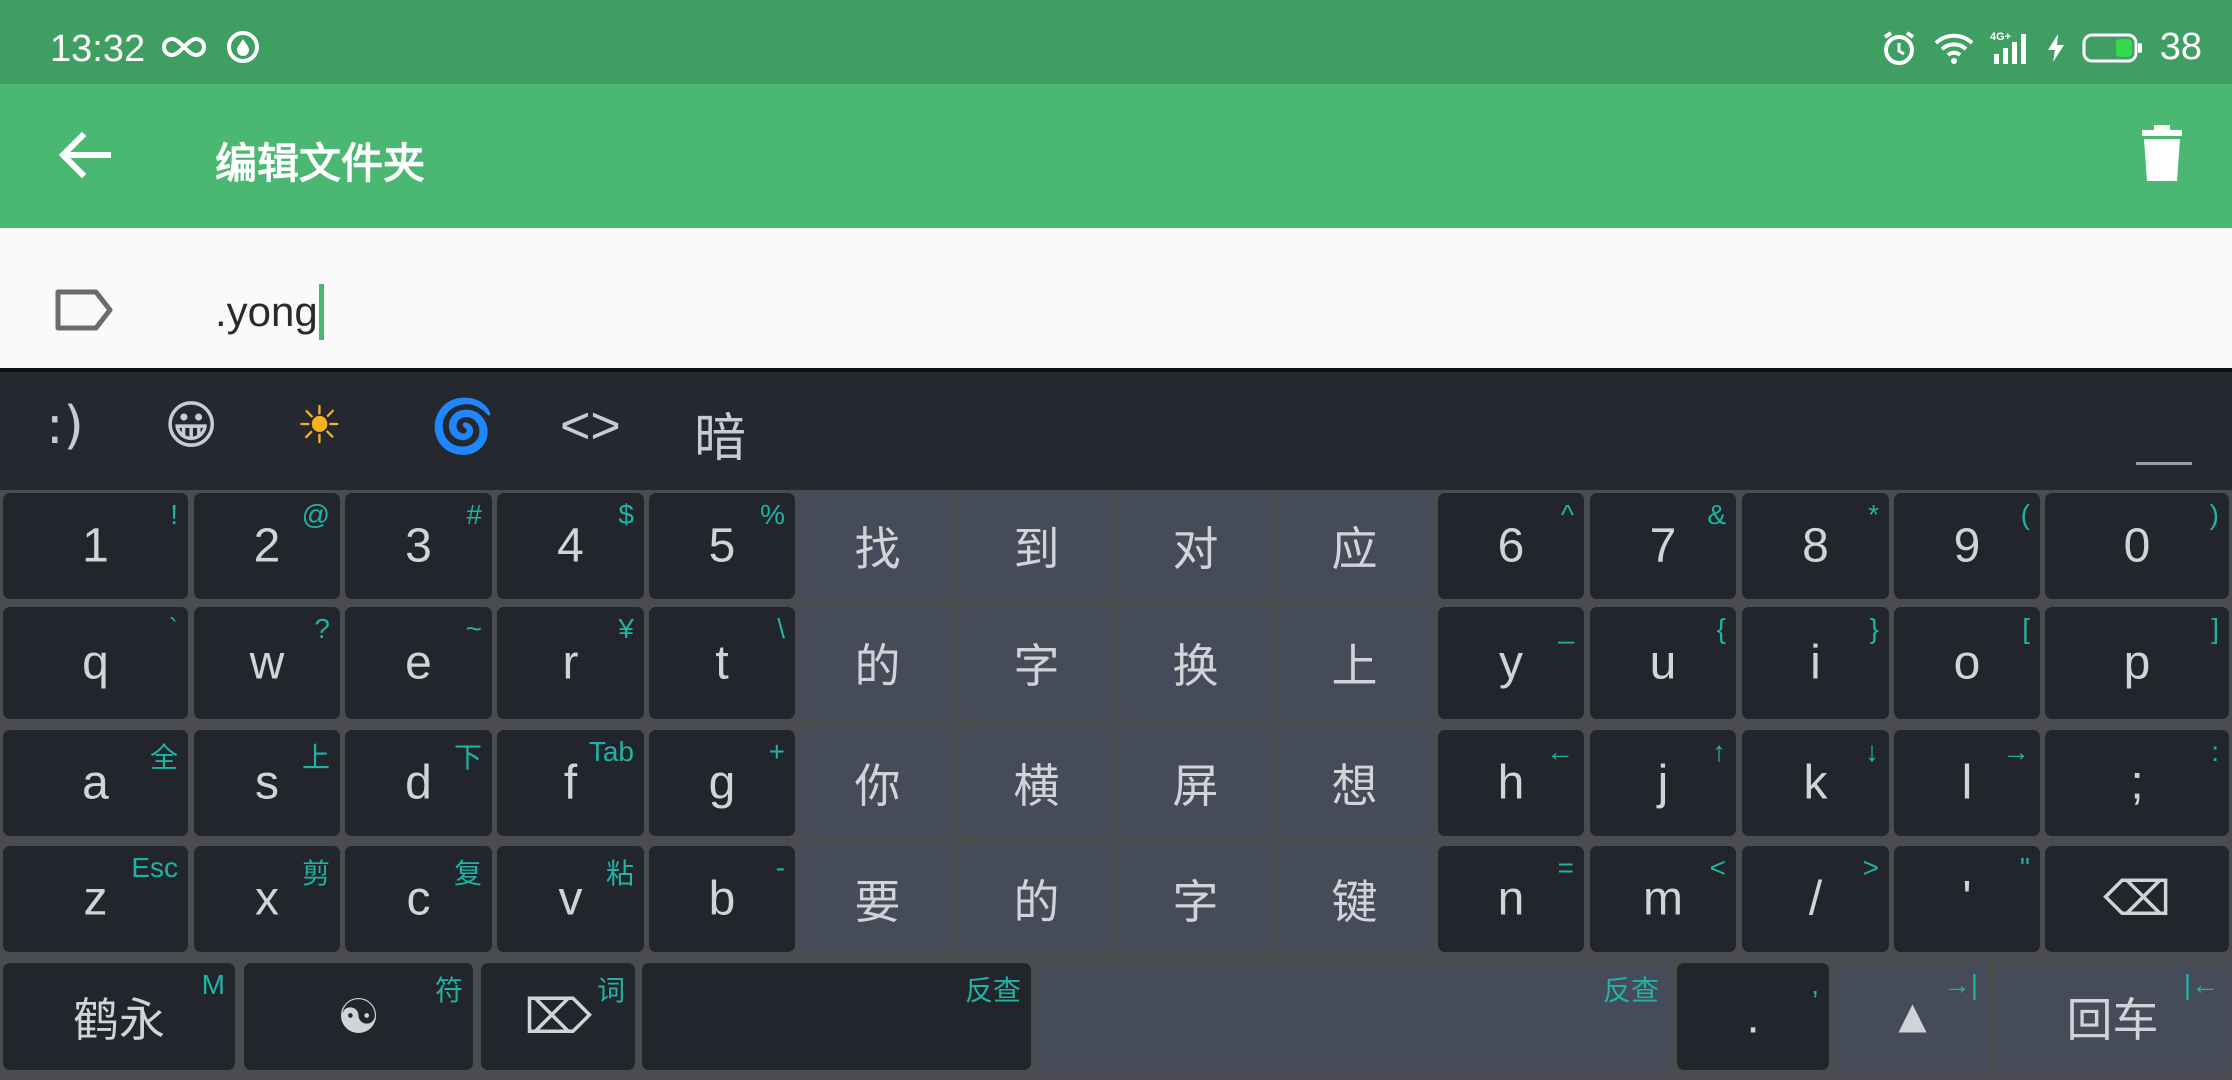 The width and height of the screenshot is (2232, 1080). What do you see at coordinates (2000, 37) in the screenshot?
I see `svg-text: 4G+` at bounding box center [2000, 37].